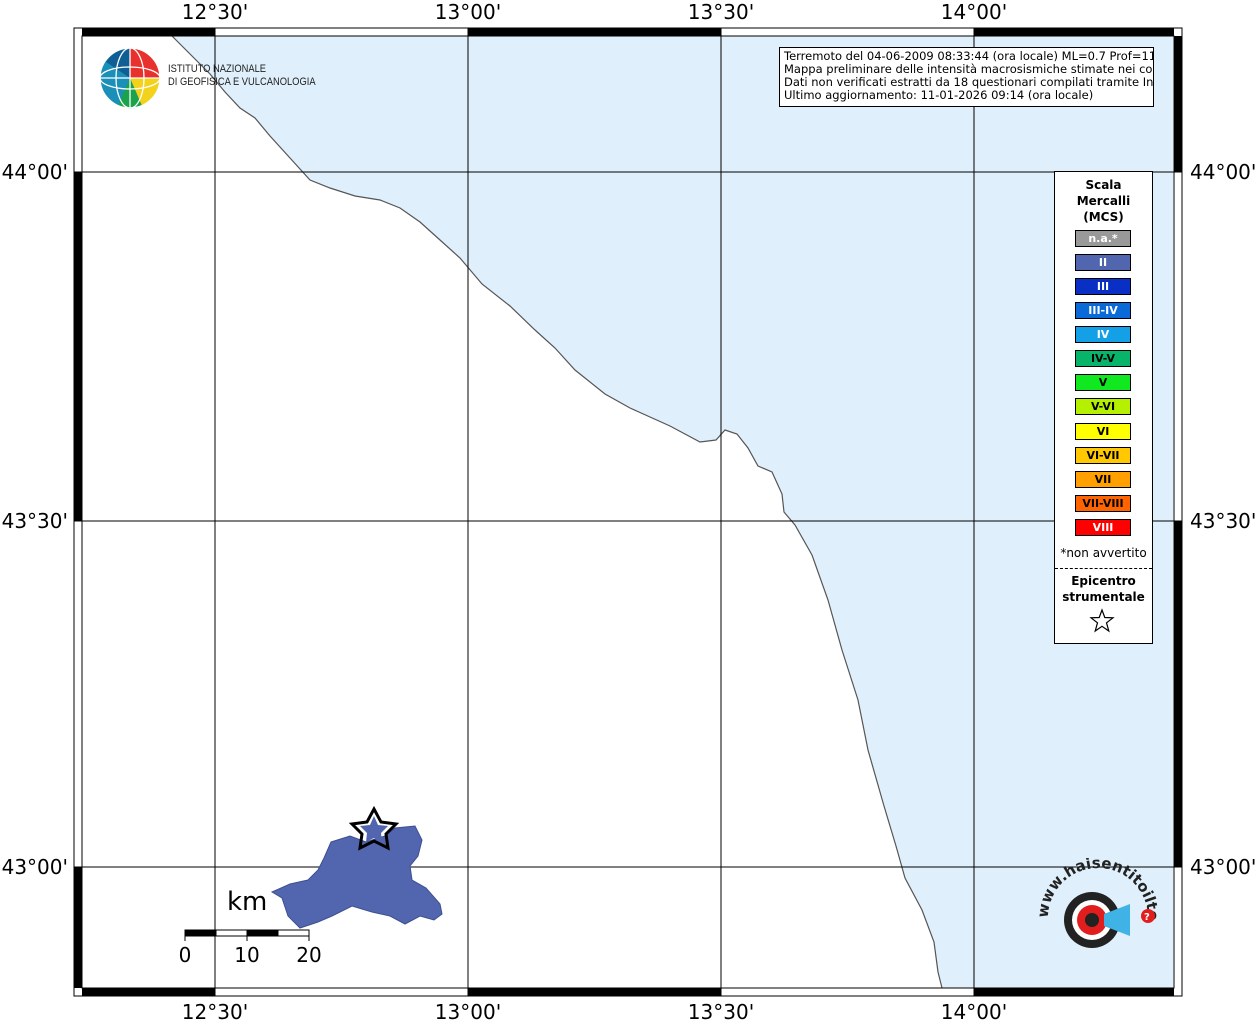  What do you see at coordinates (1103, 479) in the screenshot?
I see `legend-swatch: VII` at bounding box center [1103, 479].